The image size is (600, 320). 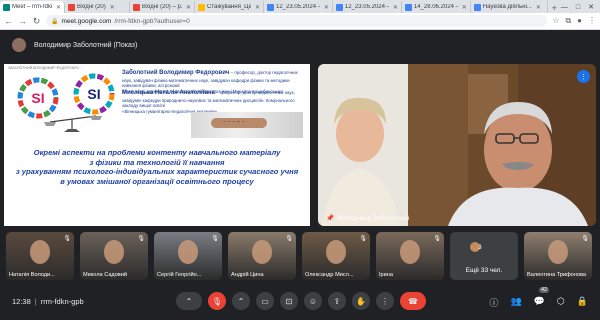 What do you see at coordinates (579, 21) in the screenshot?
I see `profile-icon: ●` at bounding box center [579, 21].